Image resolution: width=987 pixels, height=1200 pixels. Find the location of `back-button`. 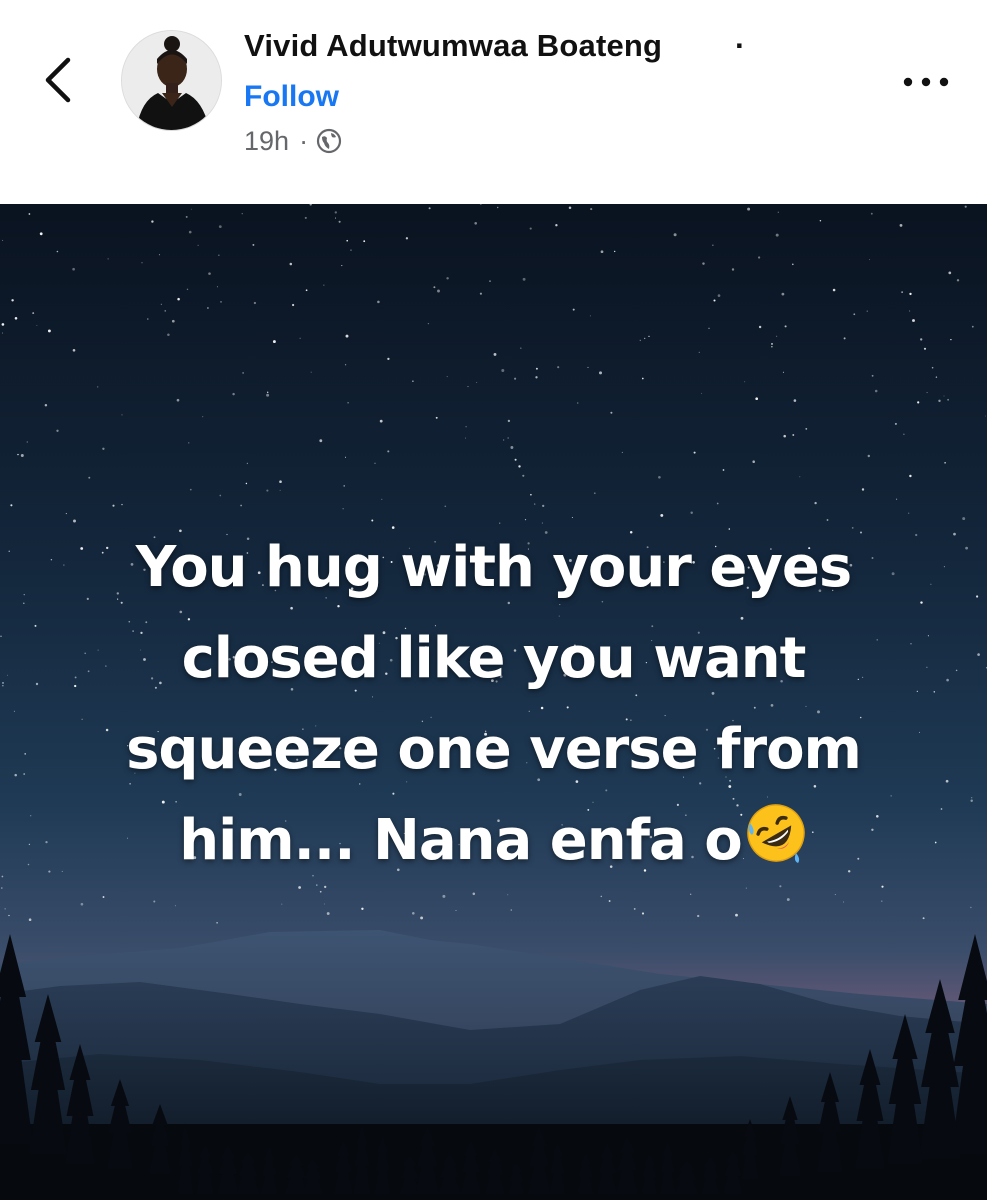

back-button is located at coordinates (61, 80).